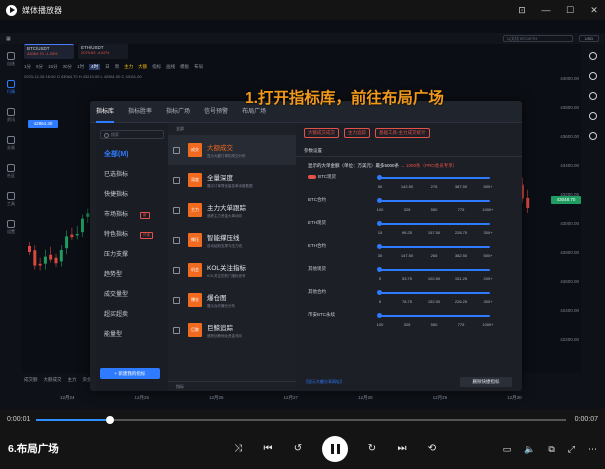 This screenshot has height=469, width=605. What do you see at coordinates (132, 295) in the screenshot?
I see `category-item: 成交量型` at bounding box center [132, 295].